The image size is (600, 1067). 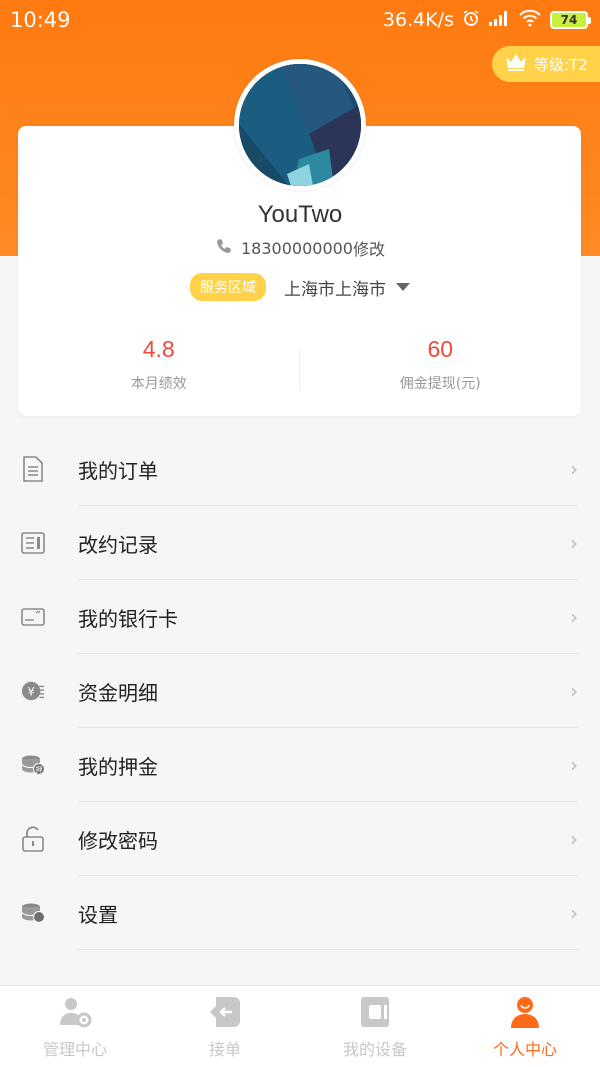 I want to click on service-area-row: 服务区域 上海市上海市, so click(x=300, y=287).